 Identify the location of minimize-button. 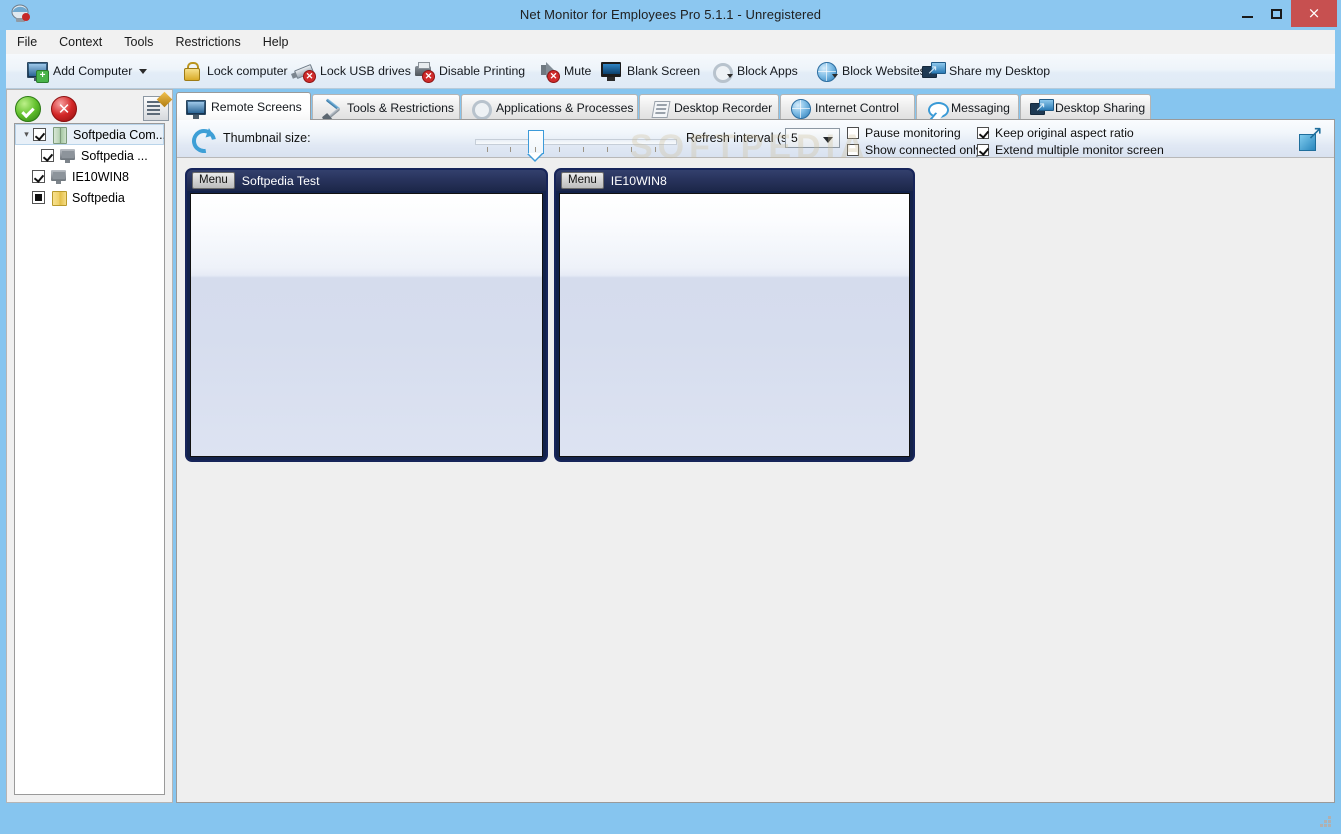
(1247, 13).